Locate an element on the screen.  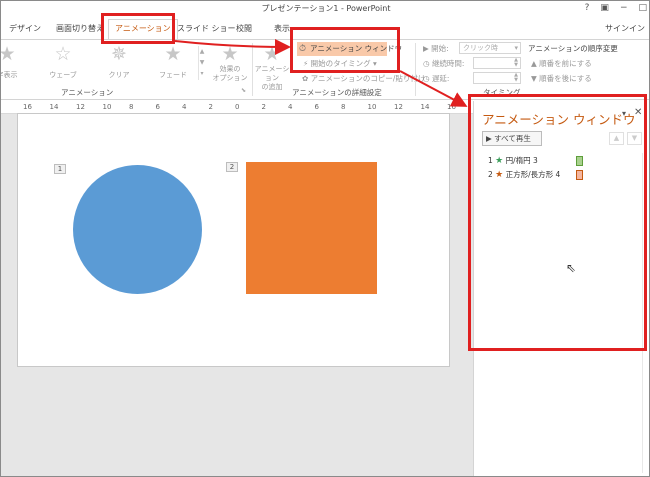
window-controls: ? ▣ − □ is located at coordinates (616, 8).